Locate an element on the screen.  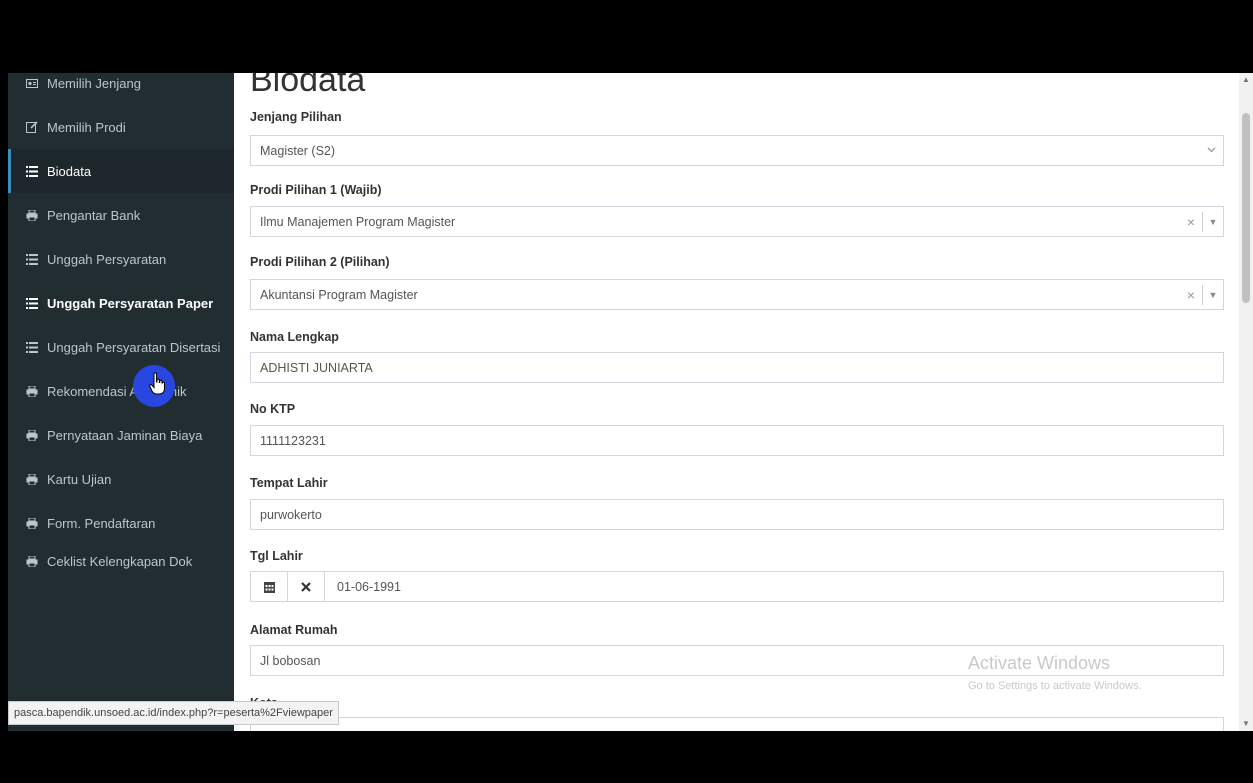
tempat-label: Tempat Lahir is located at coordinates (289, 483).